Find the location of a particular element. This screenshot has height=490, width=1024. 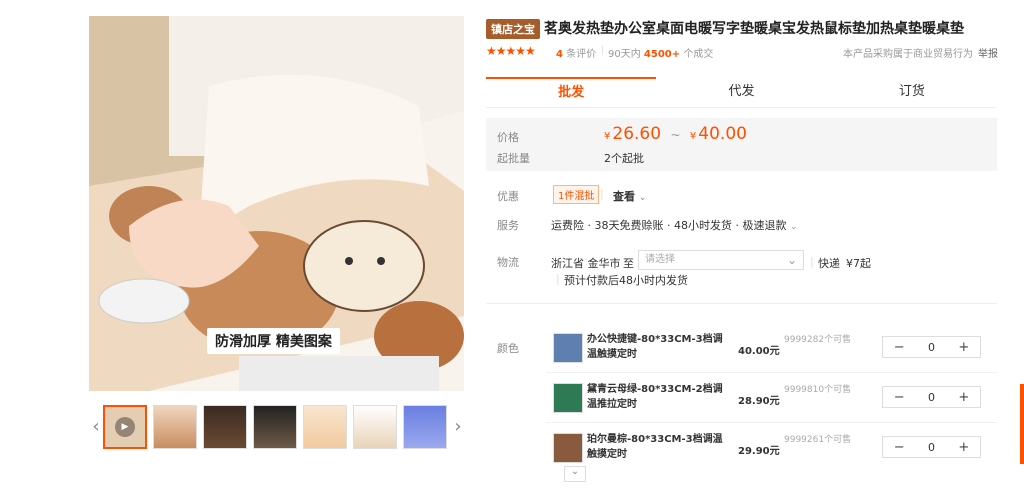

tab-dropship: 代发 is located at coordinates (741, 92).